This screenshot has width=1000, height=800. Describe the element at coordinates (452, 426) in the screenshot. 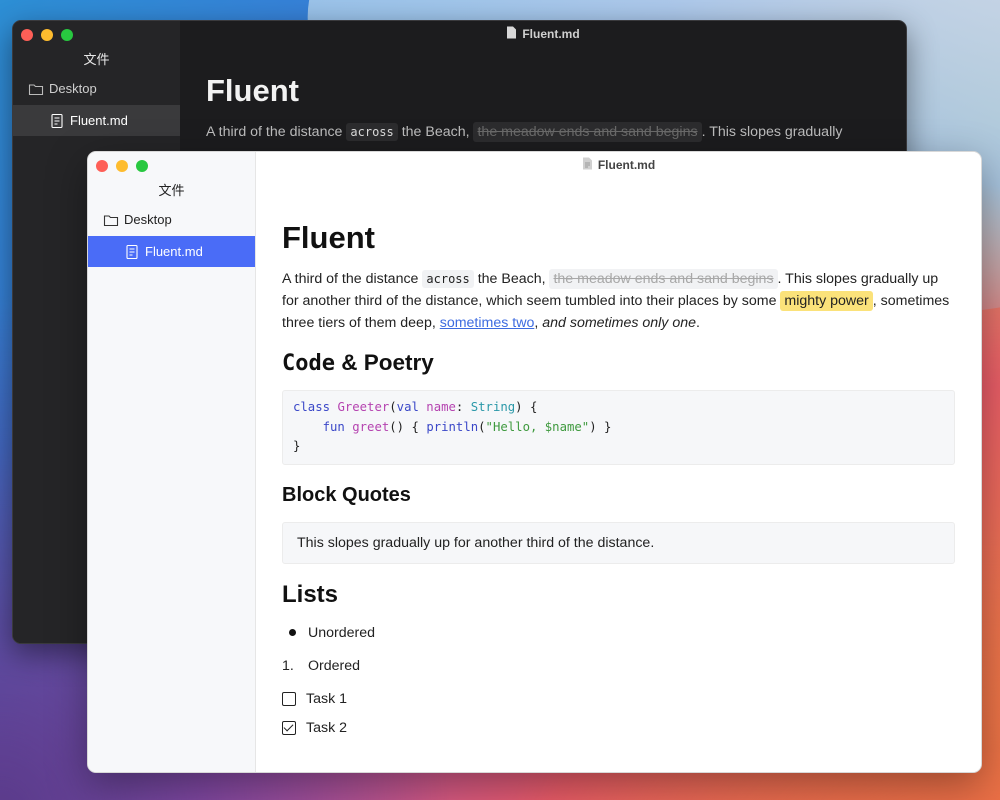

I see `code-call: println` at that location.